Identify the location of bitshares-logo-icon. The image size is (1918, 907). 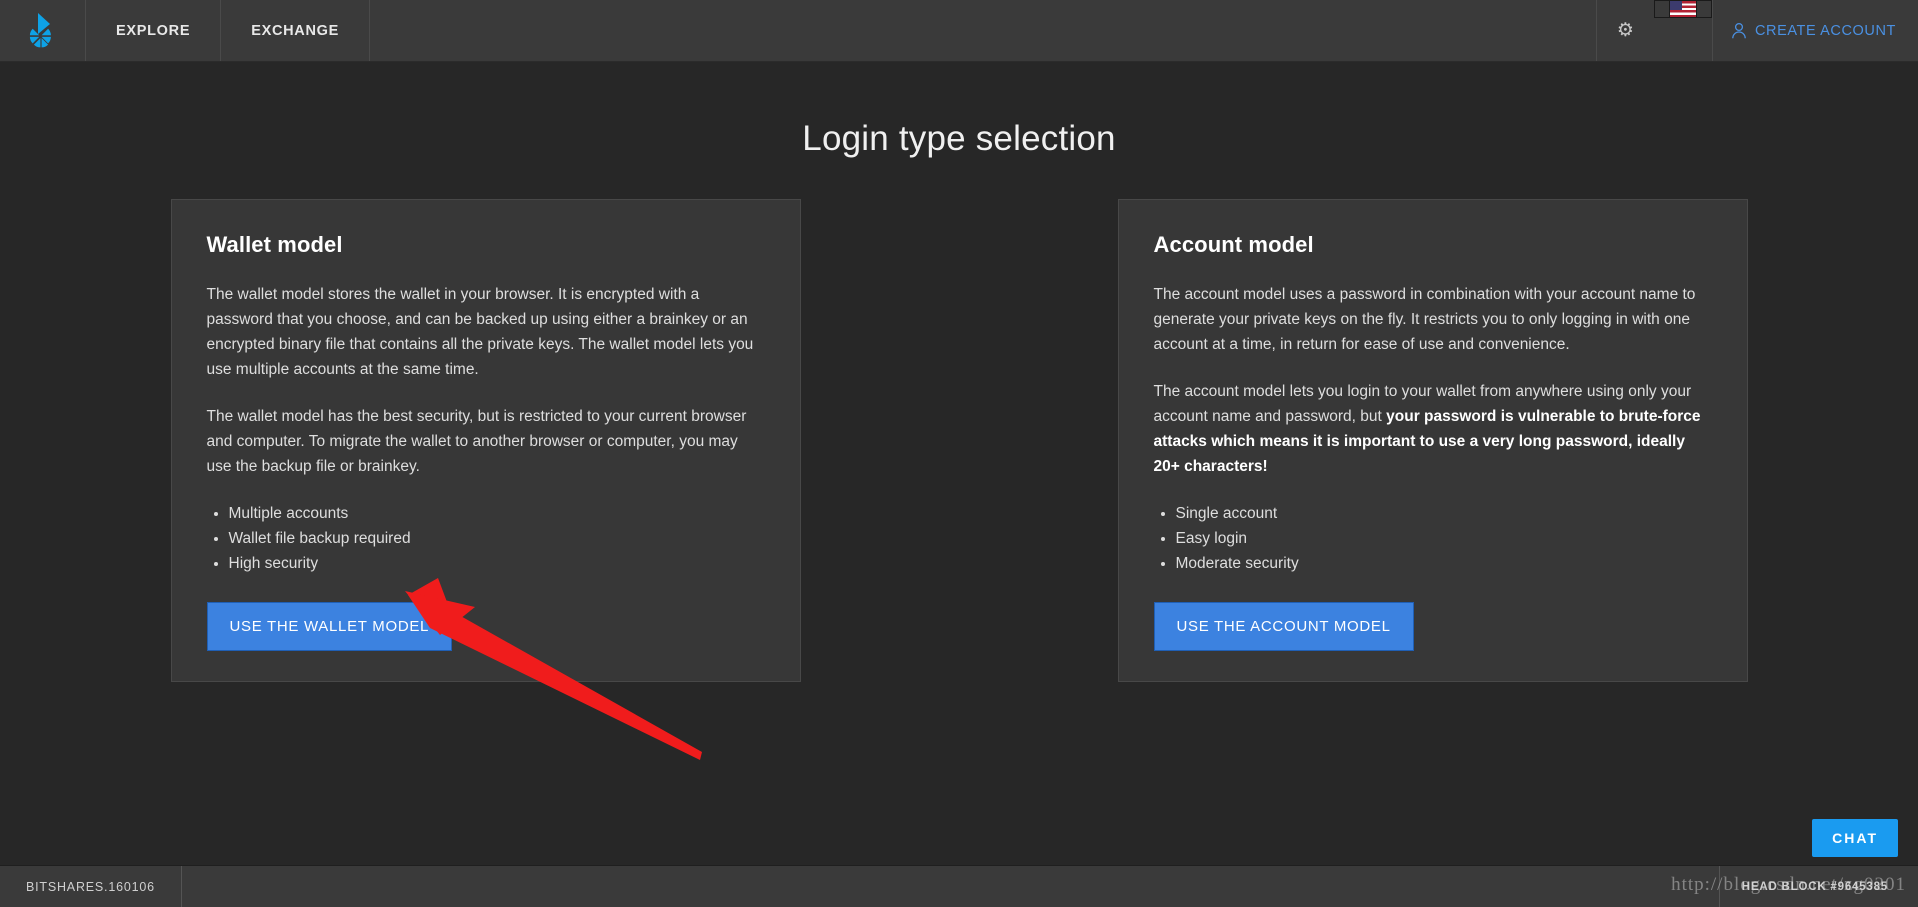
(43, 30).